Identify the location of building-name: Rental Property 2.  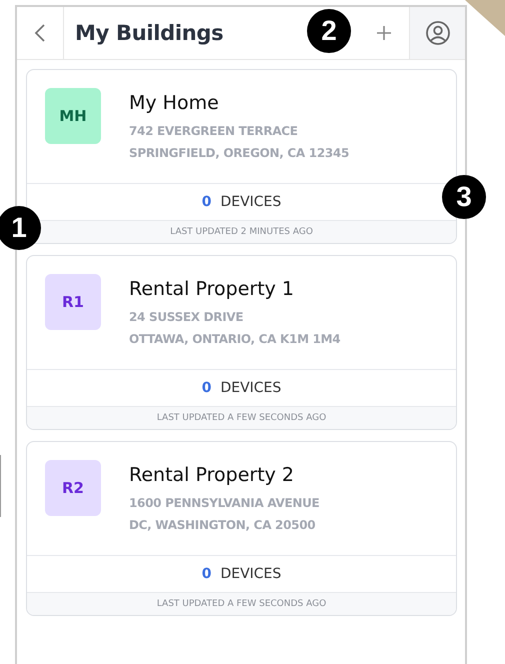
(212, 475).